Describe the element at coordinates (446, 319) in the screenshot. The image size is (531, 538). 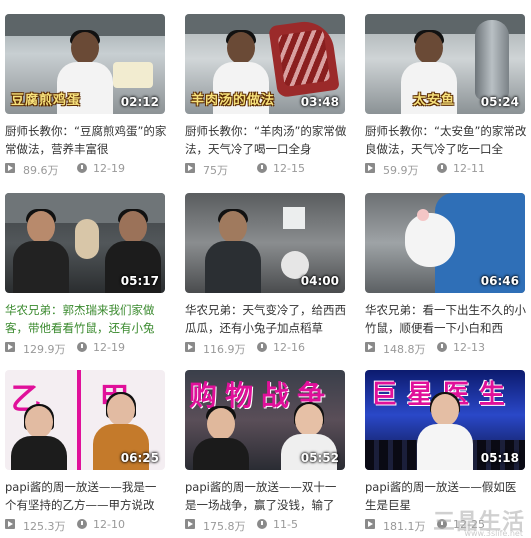
I see `video-title: 华农兄弟：看一下出生不久的小竹鼠，顺便看一下小白和西` at that location.